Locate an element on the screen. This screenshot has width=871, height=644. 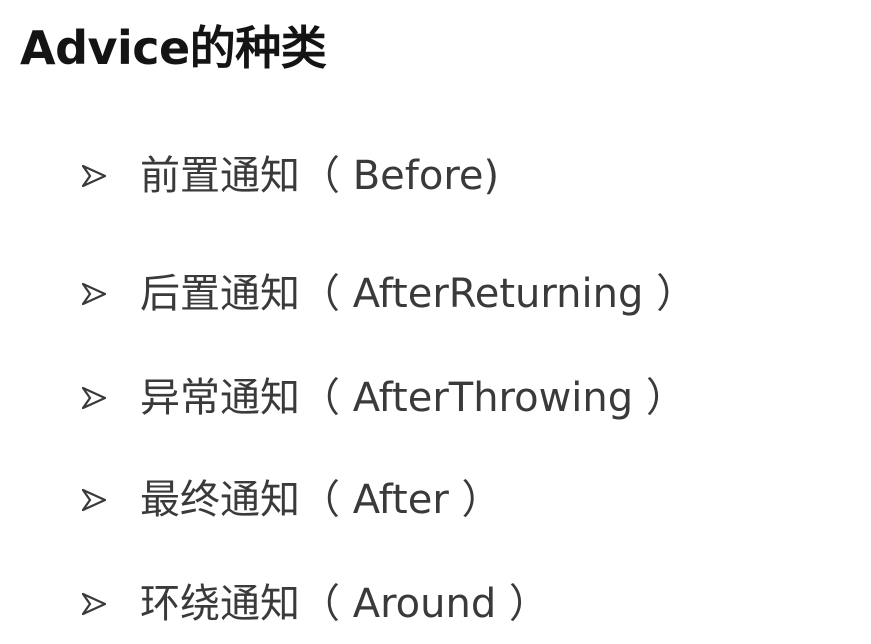
list-item-around: 环绕通知（ Around ） is located at coordinates (315, 604).